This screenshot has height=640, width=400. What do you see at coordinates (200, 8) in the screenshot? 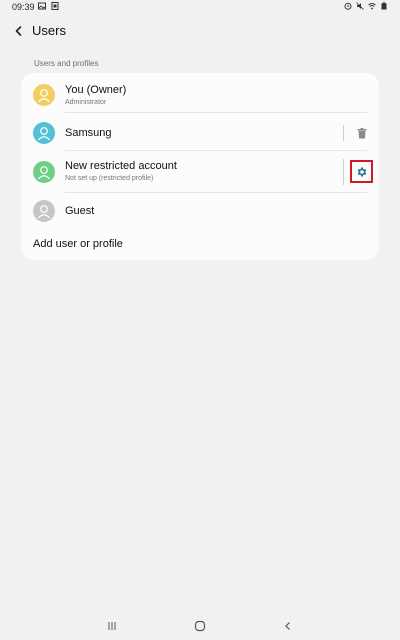
I see `status-bar: 09:39` at bounding box center [200, 8].